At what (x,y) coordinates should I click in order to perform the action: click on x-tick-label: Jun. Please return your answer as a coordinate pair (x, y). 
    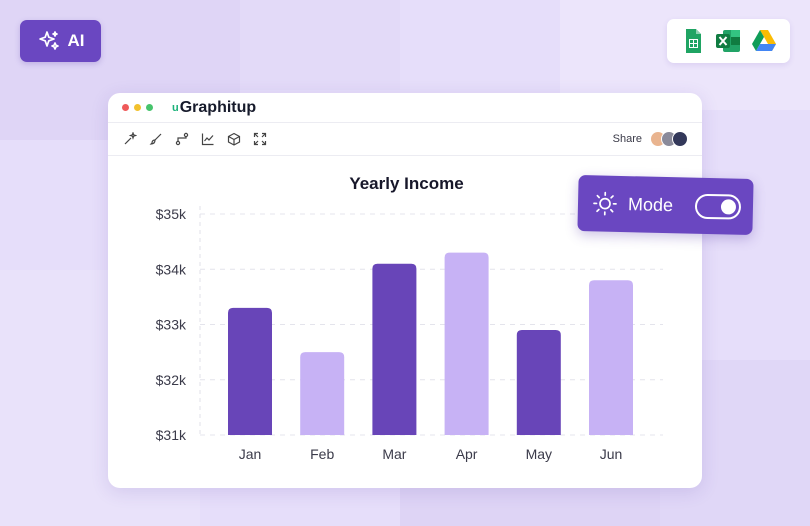
    Looking at the image, I should click on (611, 454).